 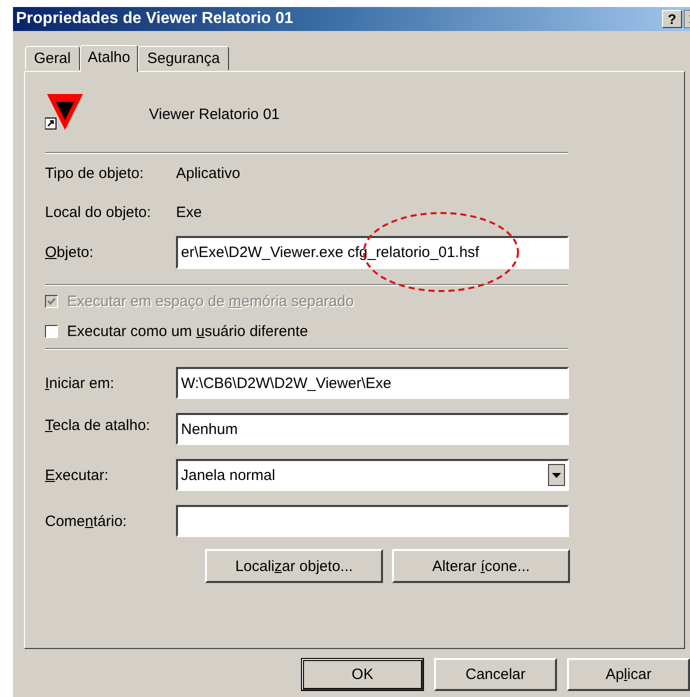 What do you see at coordinates (372, 521) in the screenshot?
I see `input-field` at bounding box center [372, 521].